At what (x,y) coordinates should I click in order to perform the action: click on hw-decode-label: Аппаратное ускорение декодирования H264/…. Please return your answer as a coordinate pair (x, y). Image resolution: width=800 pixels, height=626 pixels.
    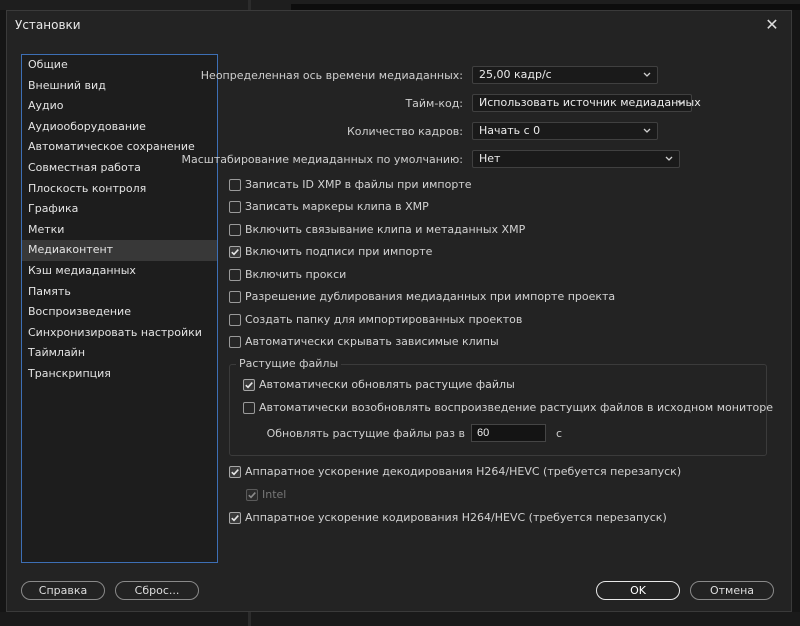
    Looking at the image, I should click on (463, 471).